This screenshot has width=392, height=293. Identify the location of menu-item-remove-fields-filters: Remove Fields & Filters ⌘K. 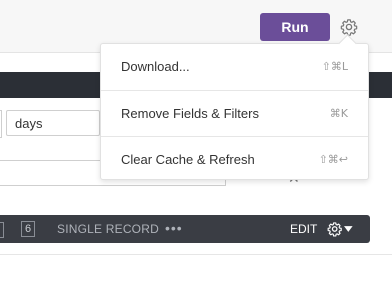
(234, 112).